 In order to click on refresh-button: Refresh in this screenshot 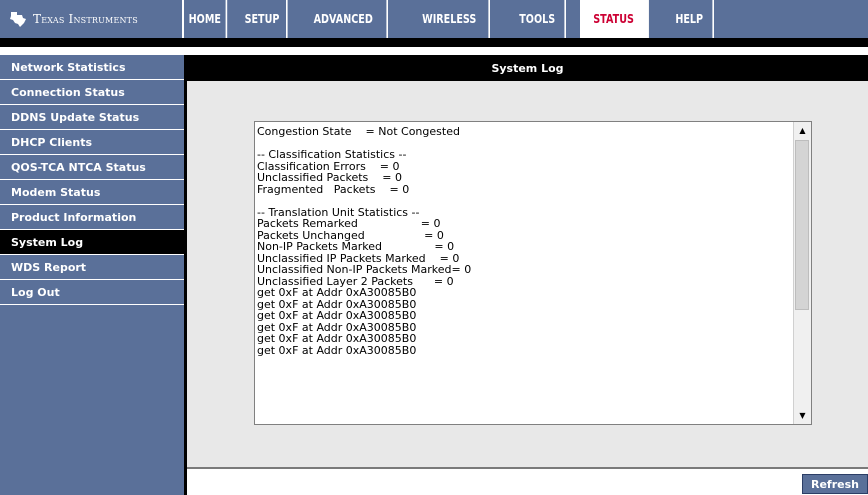, I will do `click(835, 484)`.